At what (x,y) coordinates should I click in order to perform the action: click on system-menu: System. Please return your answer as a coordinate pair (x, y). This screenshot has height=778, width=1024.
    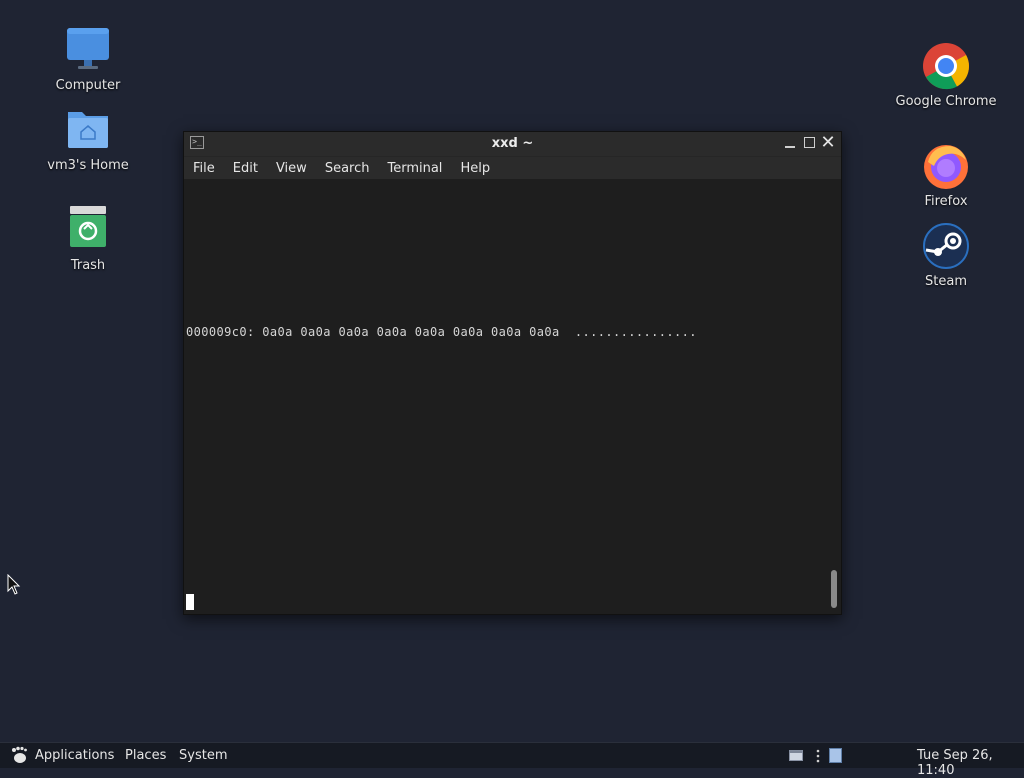
    Looking at the image, I should click on (203, 755).